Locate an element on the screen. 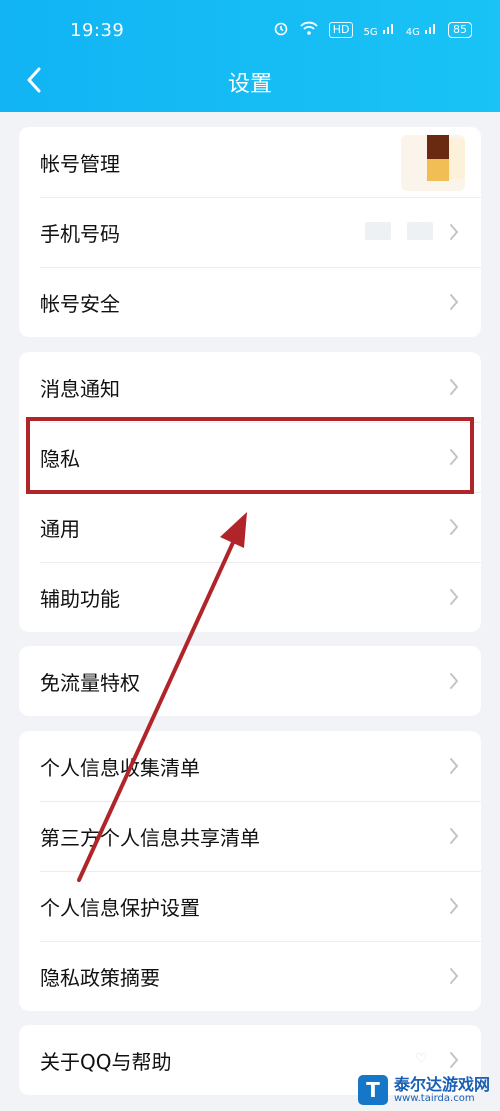  watermark-url: www.tairda.com is located at coordinates (434, 1099).